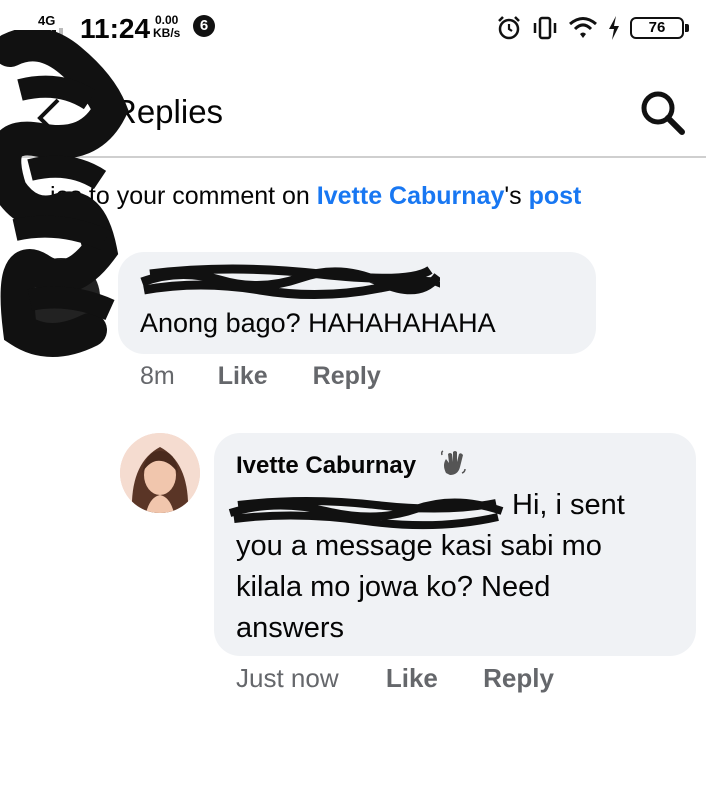 The image size is (706, 808). I want to click on post-author-link: Ivette Caburnay, so click(411, 196).